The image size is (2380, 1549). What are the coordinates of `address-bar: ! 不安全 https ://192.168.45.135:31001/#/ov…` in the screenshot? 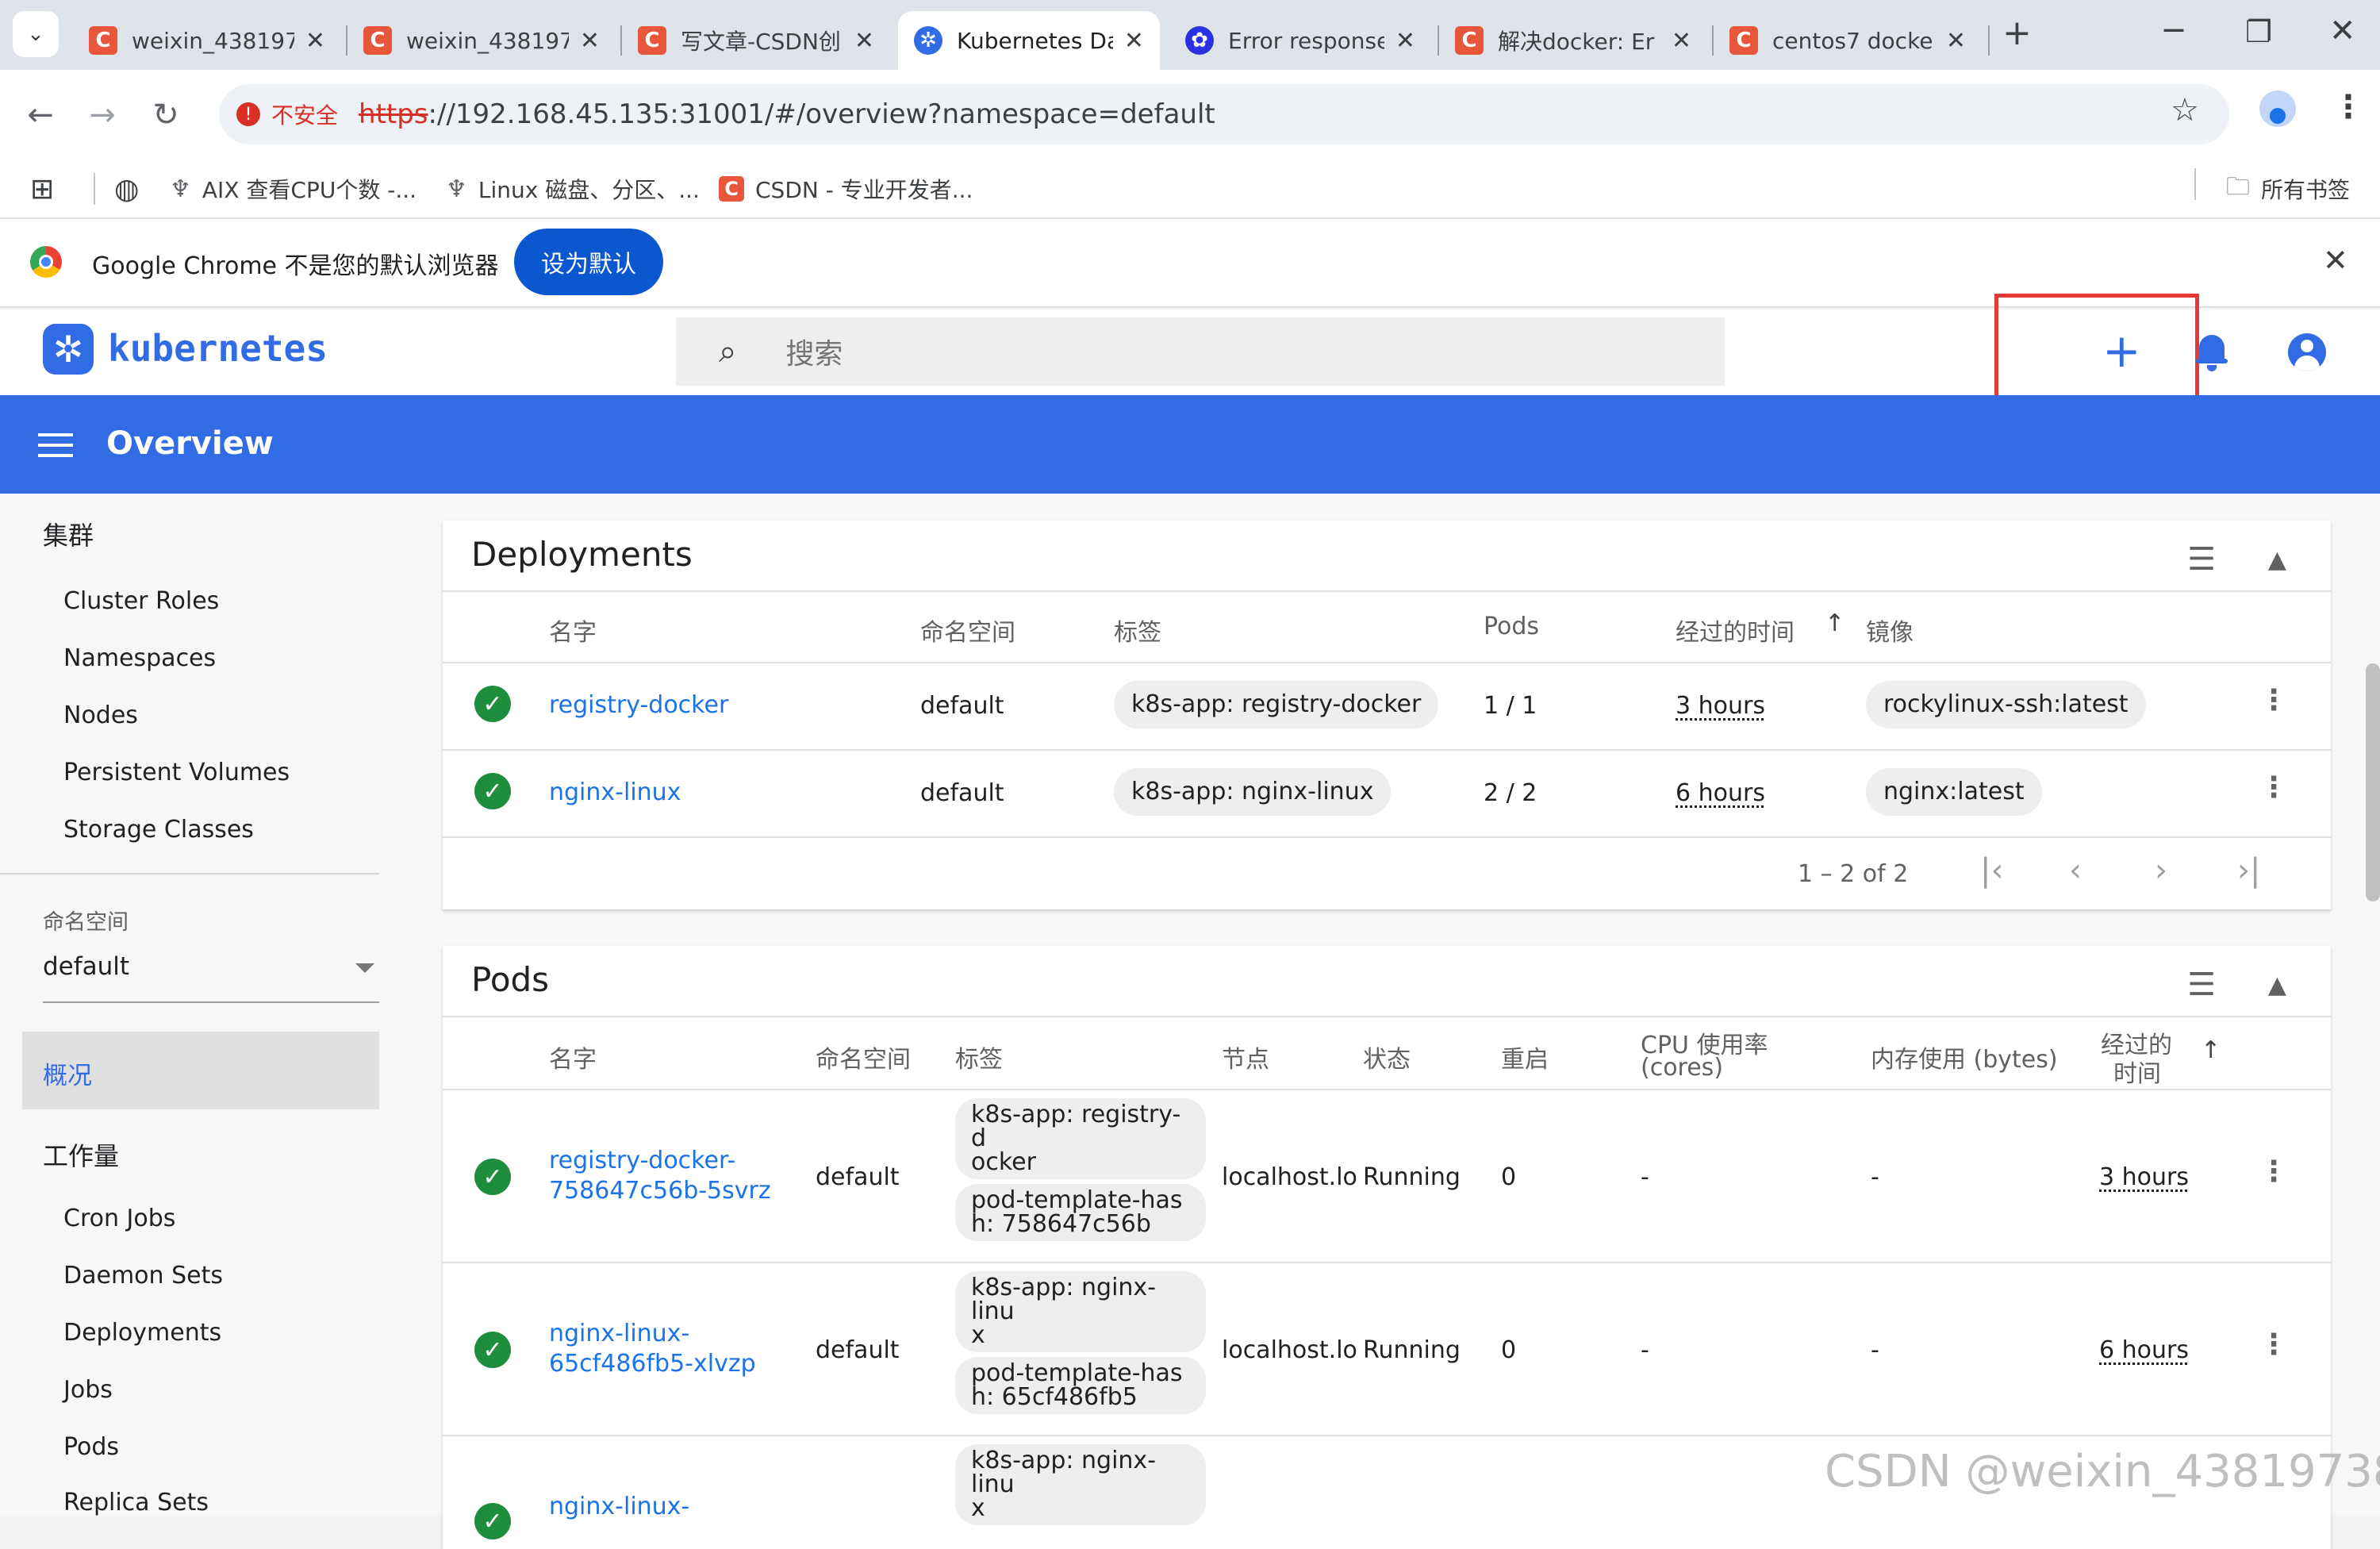 It's located at (1224, 114).